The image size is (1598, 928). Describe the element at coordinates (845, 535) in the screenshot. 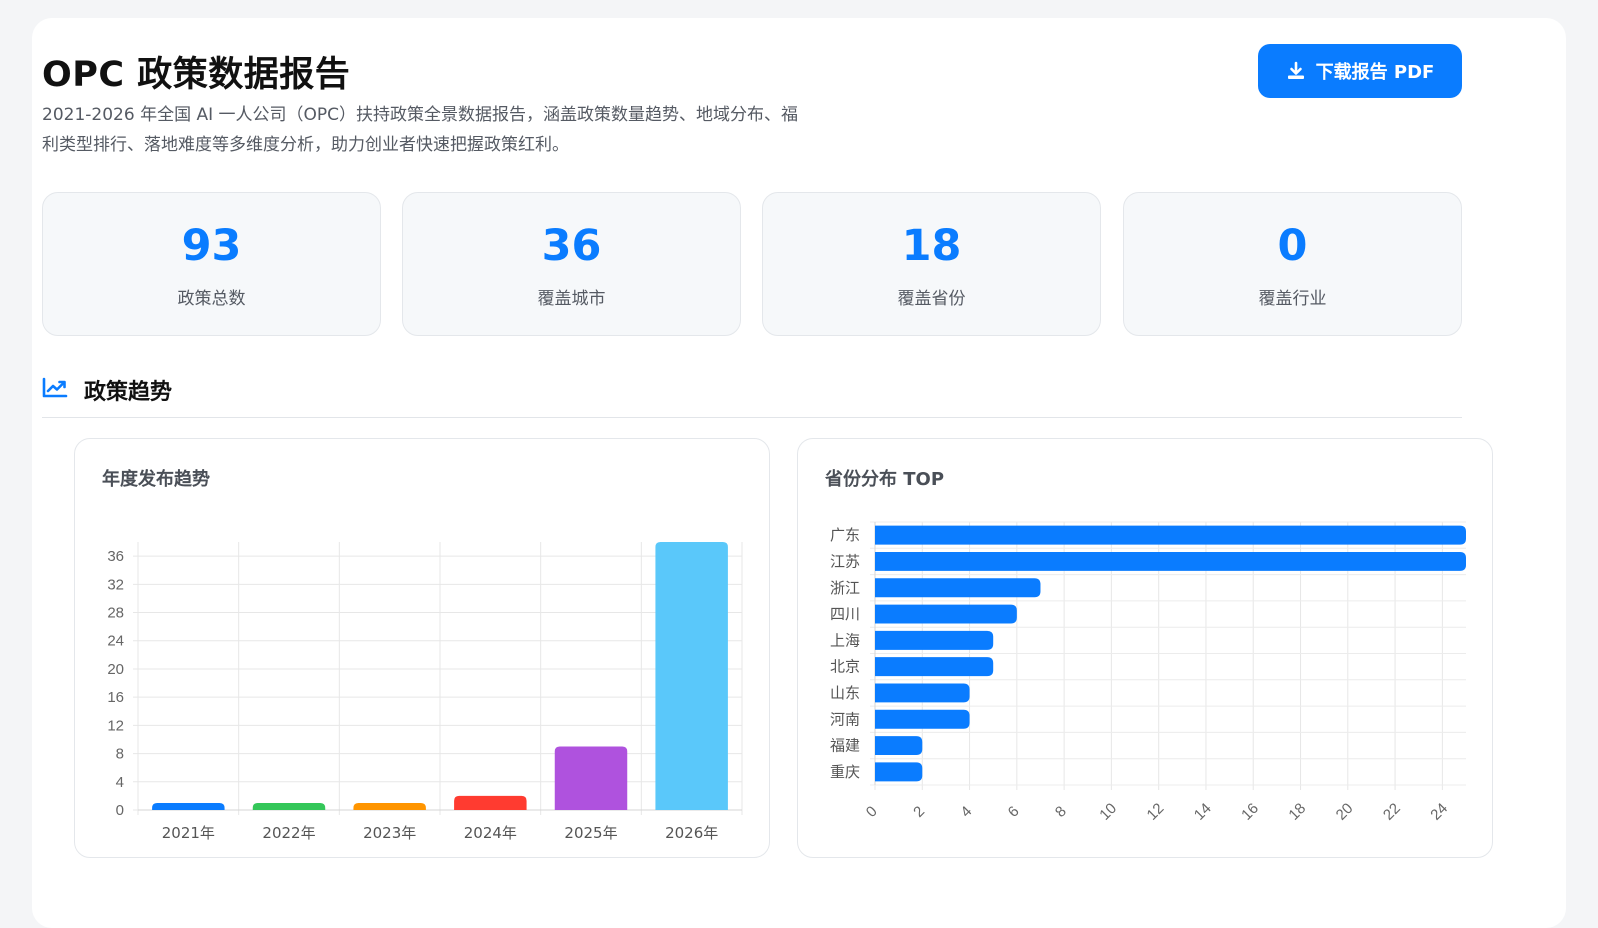

I see `y-tick-label: 广东` at that location.